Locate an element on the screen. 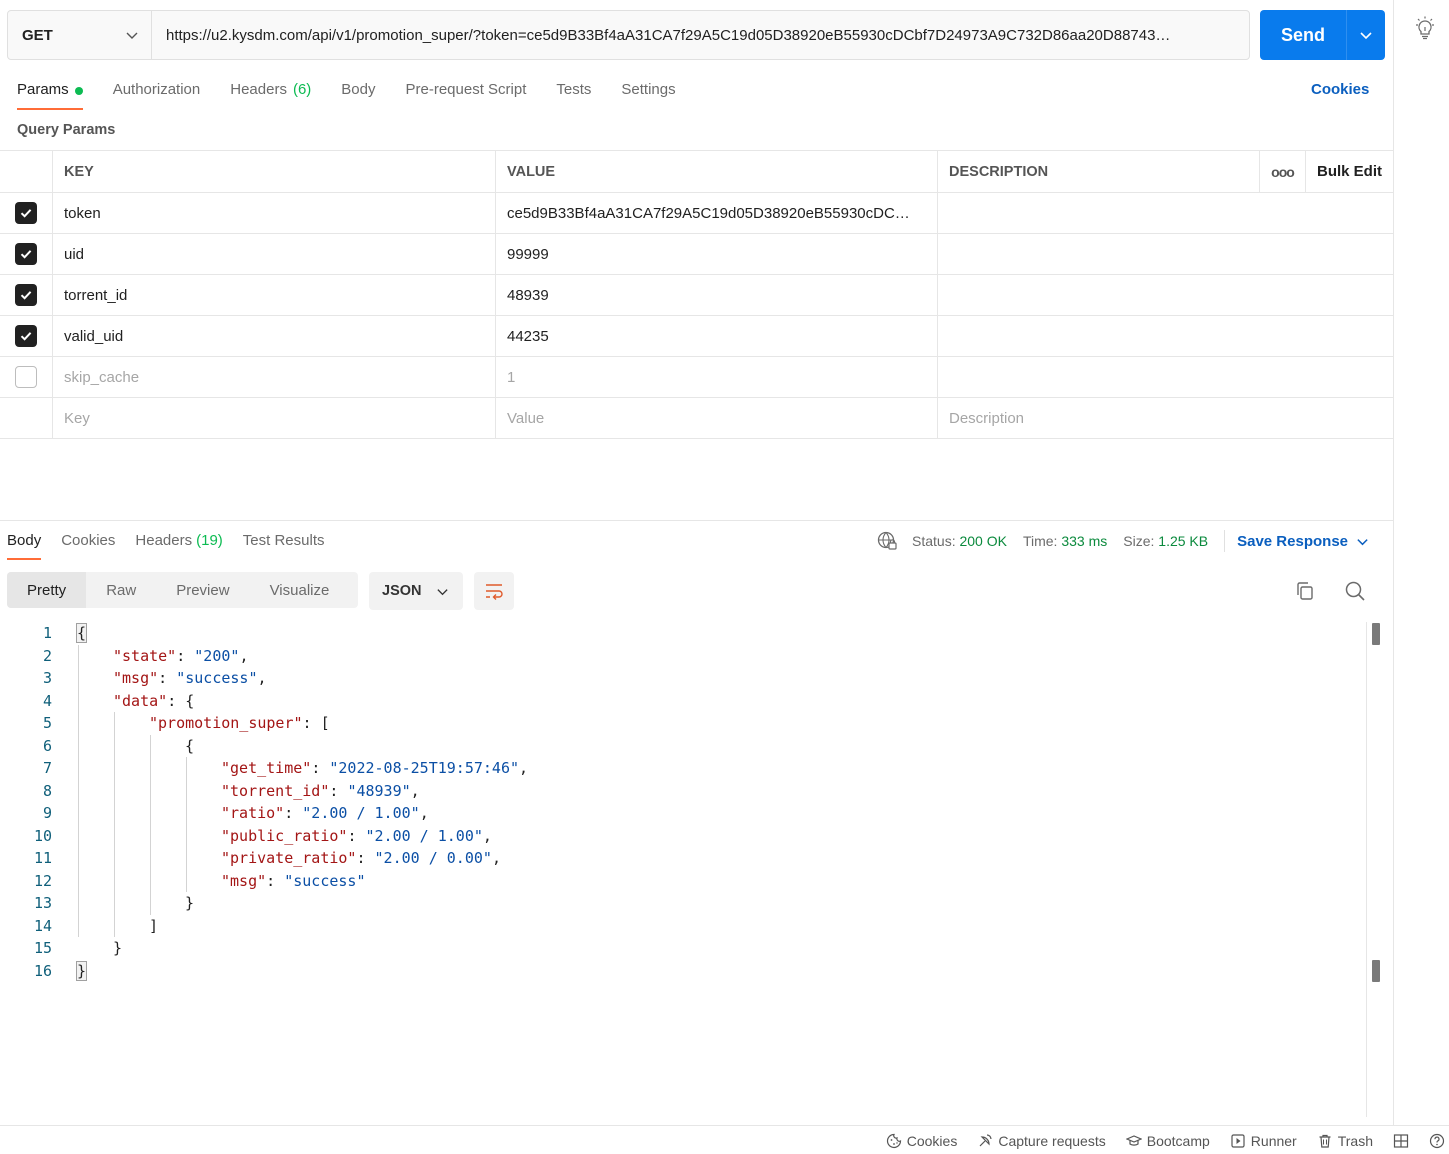 The height and width of the screenshot is (1154, 1449). param-value: 48939 is located at coordinates (717, 295).